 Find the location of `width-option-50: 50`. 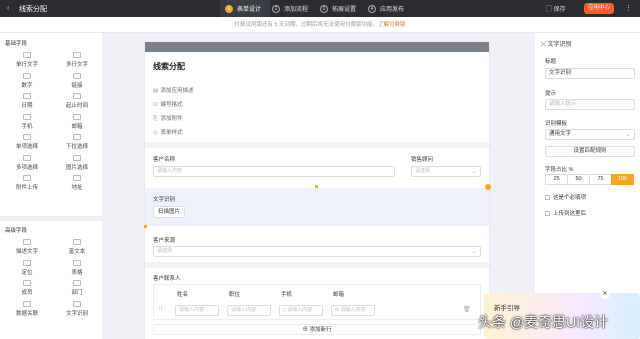

width-option-50: 50 is located at coordinates (578, 179).